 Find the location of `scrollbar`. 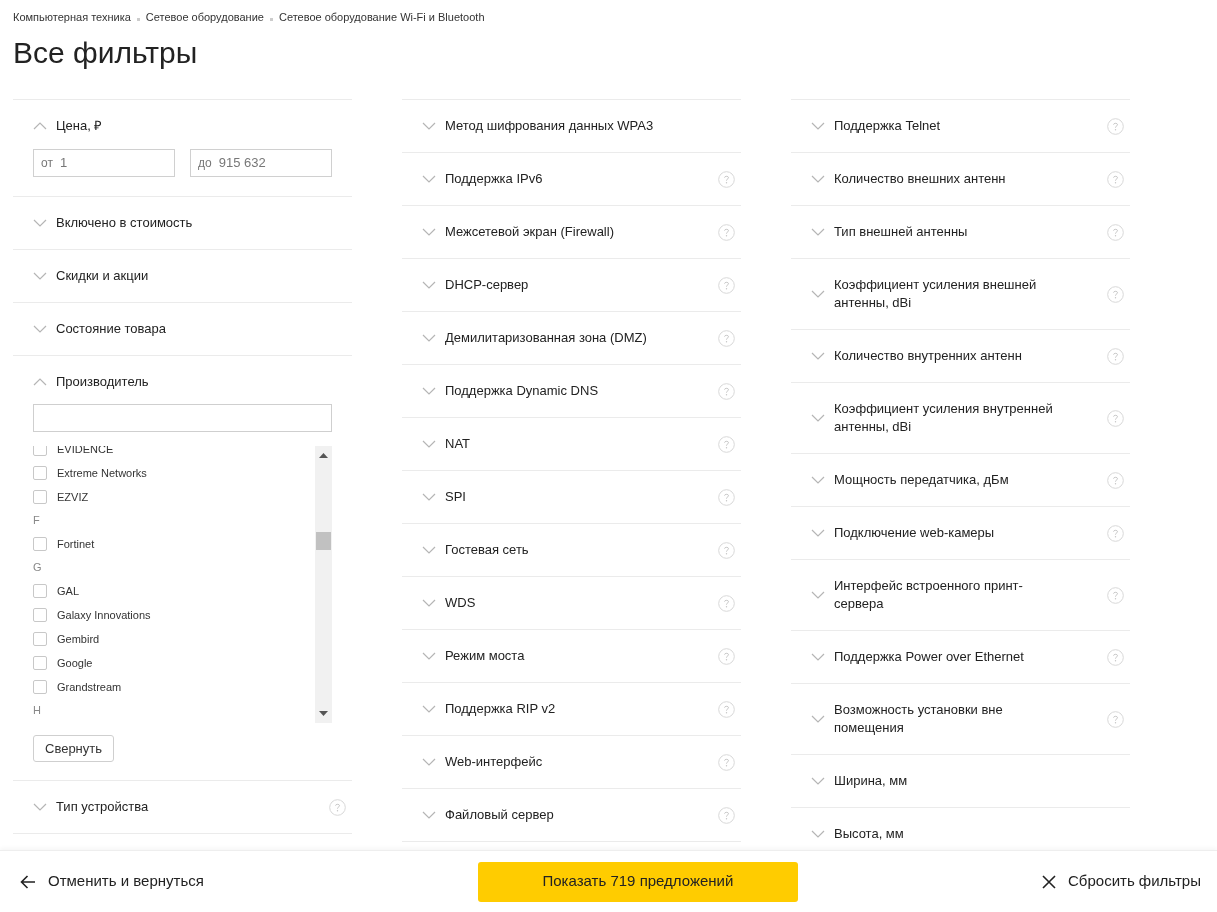

scrollbar is located at coordinates (323, 584).